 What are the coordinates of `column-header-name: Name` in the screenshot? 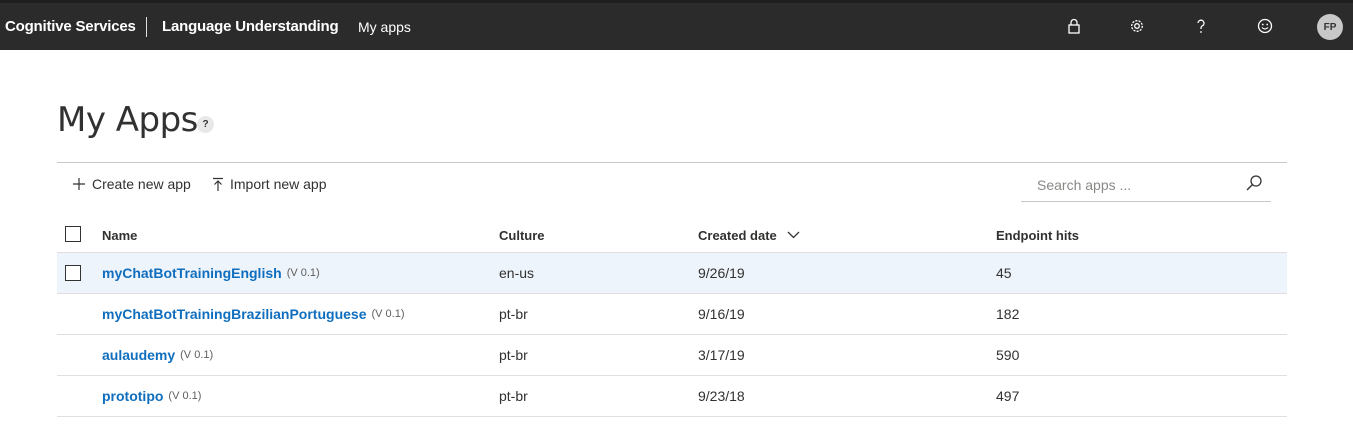 It's located at (119, 235).